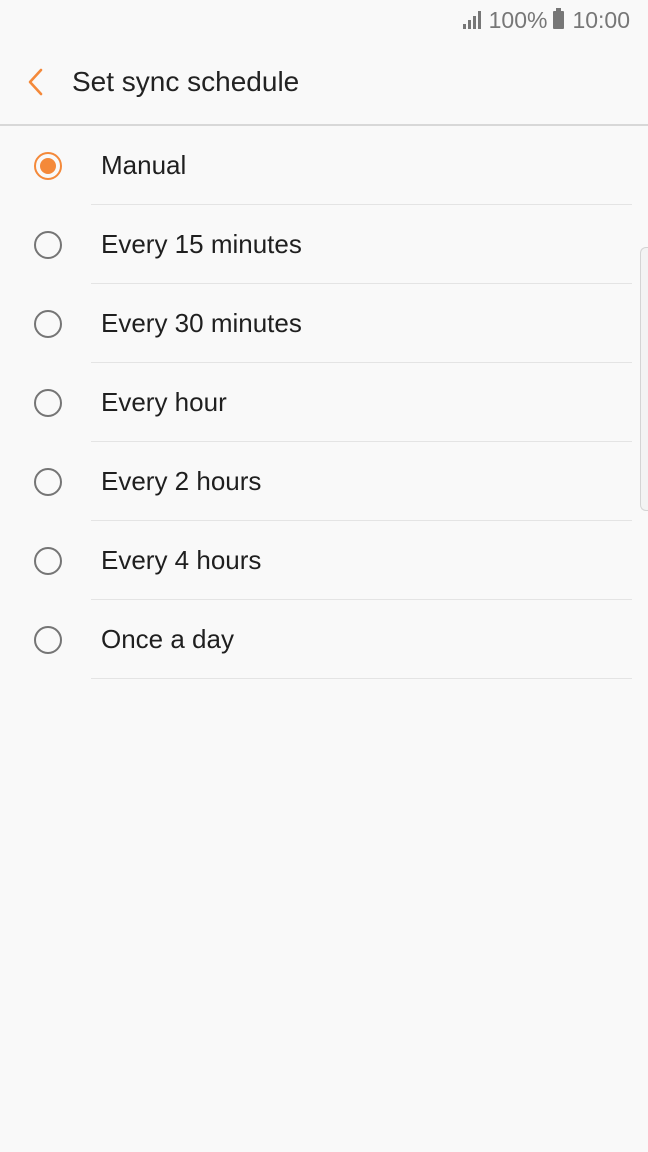 The height and width of the screenshot is (1152, 648). What do you see at coordinates (181, 481) in the screenshot?
I see `option-label: Every 2 hours` at bounding box center [181, 481].